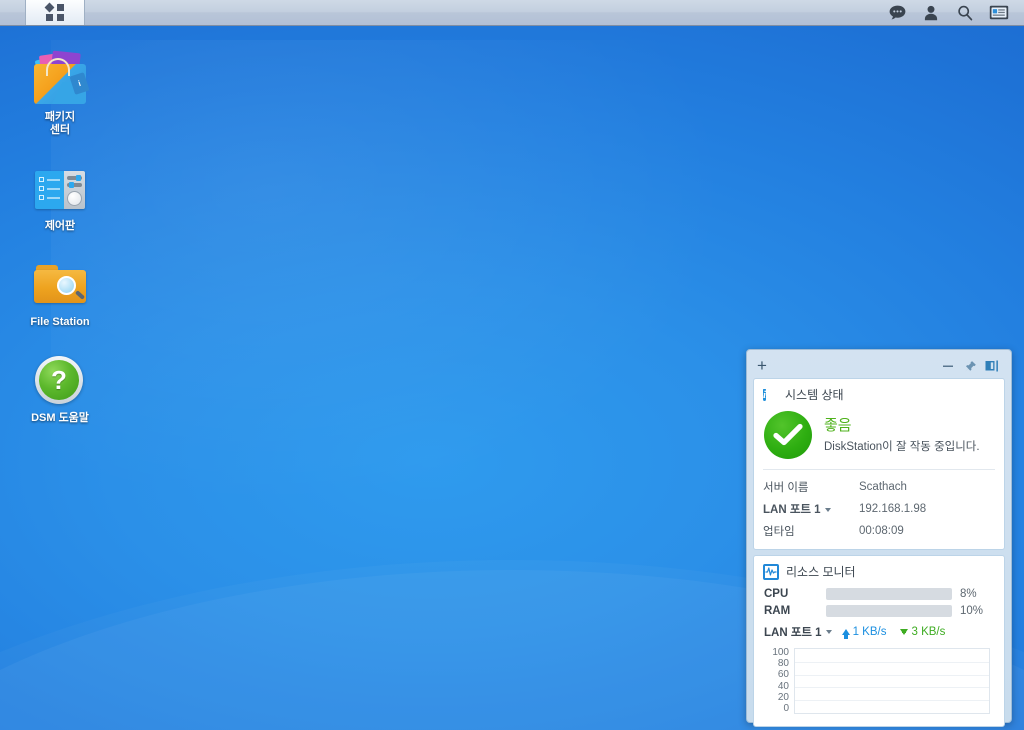 The image size is (1024, 730). Describe the element at coordinates (838, 425) in the screenshot. I see `system-health-status: 좋음` at that location.